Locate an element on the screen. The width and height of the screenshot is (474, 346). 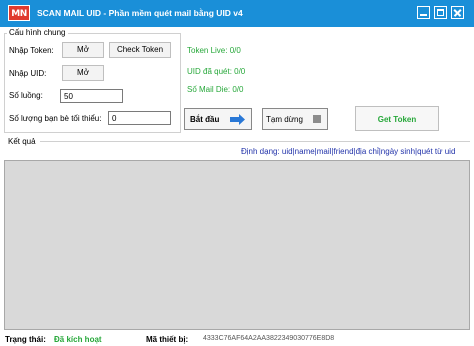
open-token-button: Mở is located at coordinates (83, 50).